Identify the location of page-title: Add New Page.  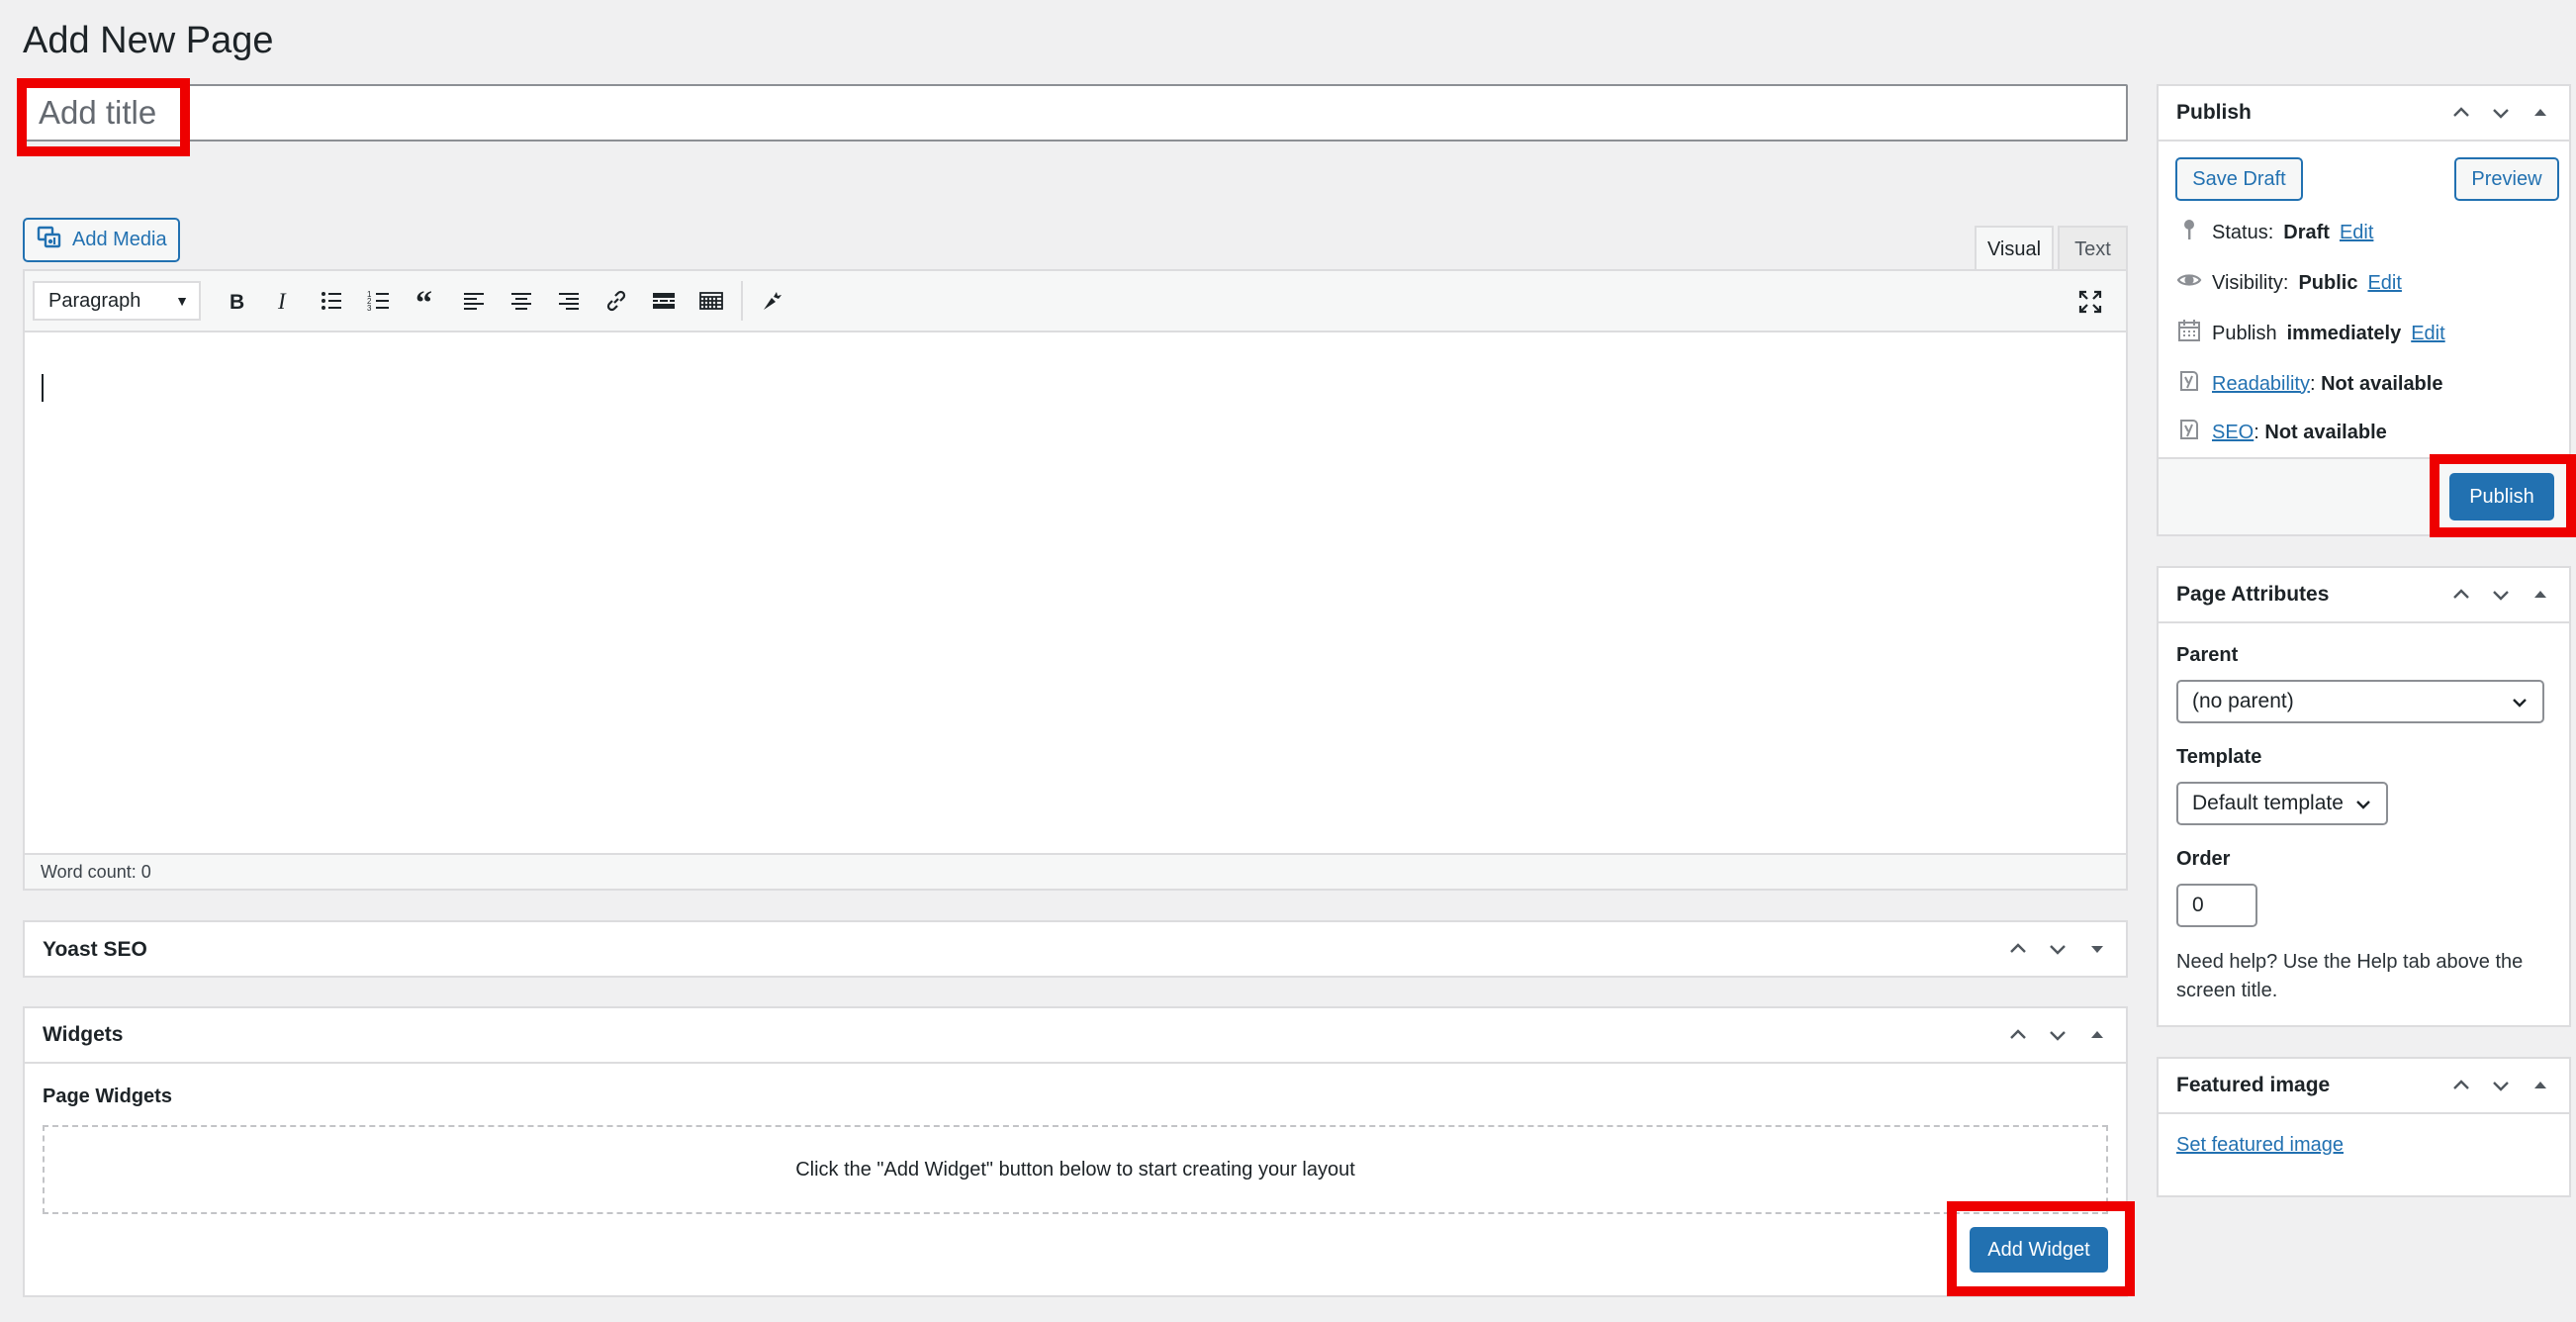
(149, 41).